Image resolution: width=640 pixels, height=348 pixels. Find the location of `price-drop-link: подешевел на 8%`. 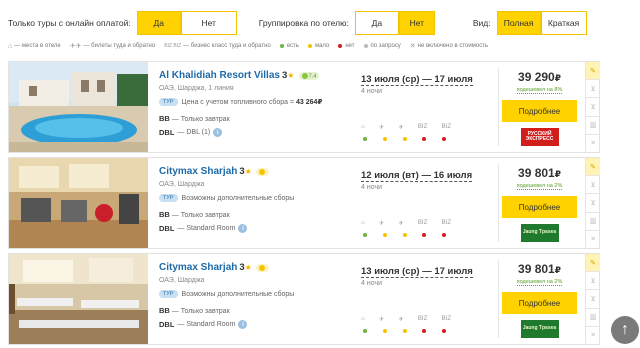

price-drop-link: подешевел на 8% is located at coordinates (539, 90).